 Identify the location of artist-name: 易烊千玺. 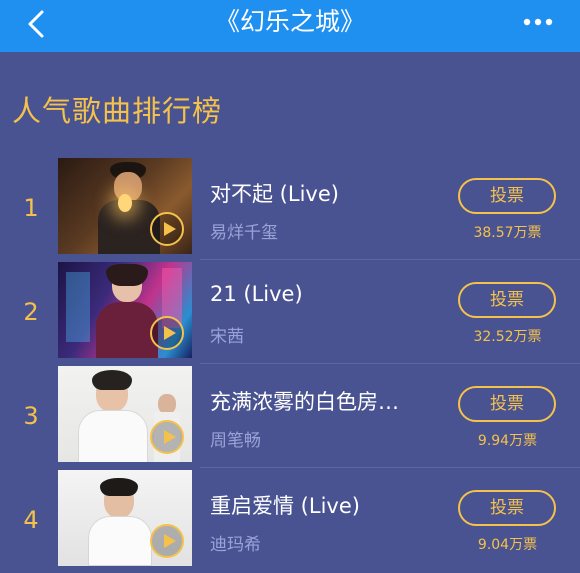
(244, 233).